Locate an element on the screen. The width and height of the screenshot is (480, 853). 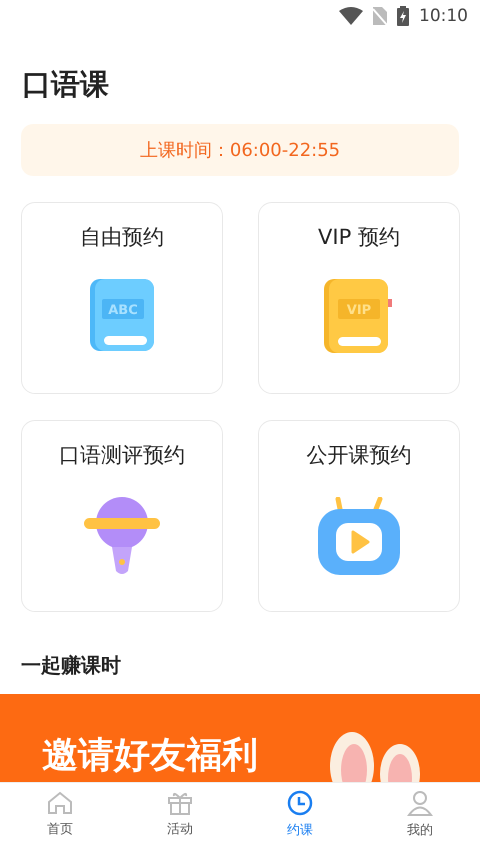
nav-tab: 活动 is located at coordinates (180, 814).